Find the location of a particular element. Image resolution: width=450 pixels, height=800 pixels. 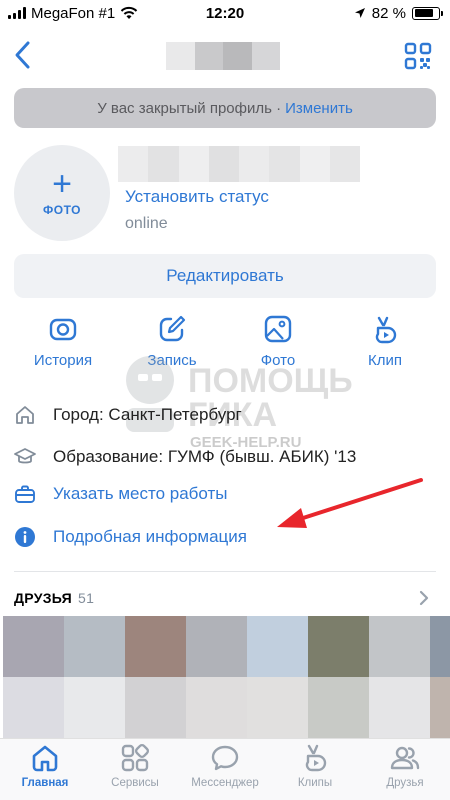

info-work-link: Указать место работы is located at coordinates (121, 494).